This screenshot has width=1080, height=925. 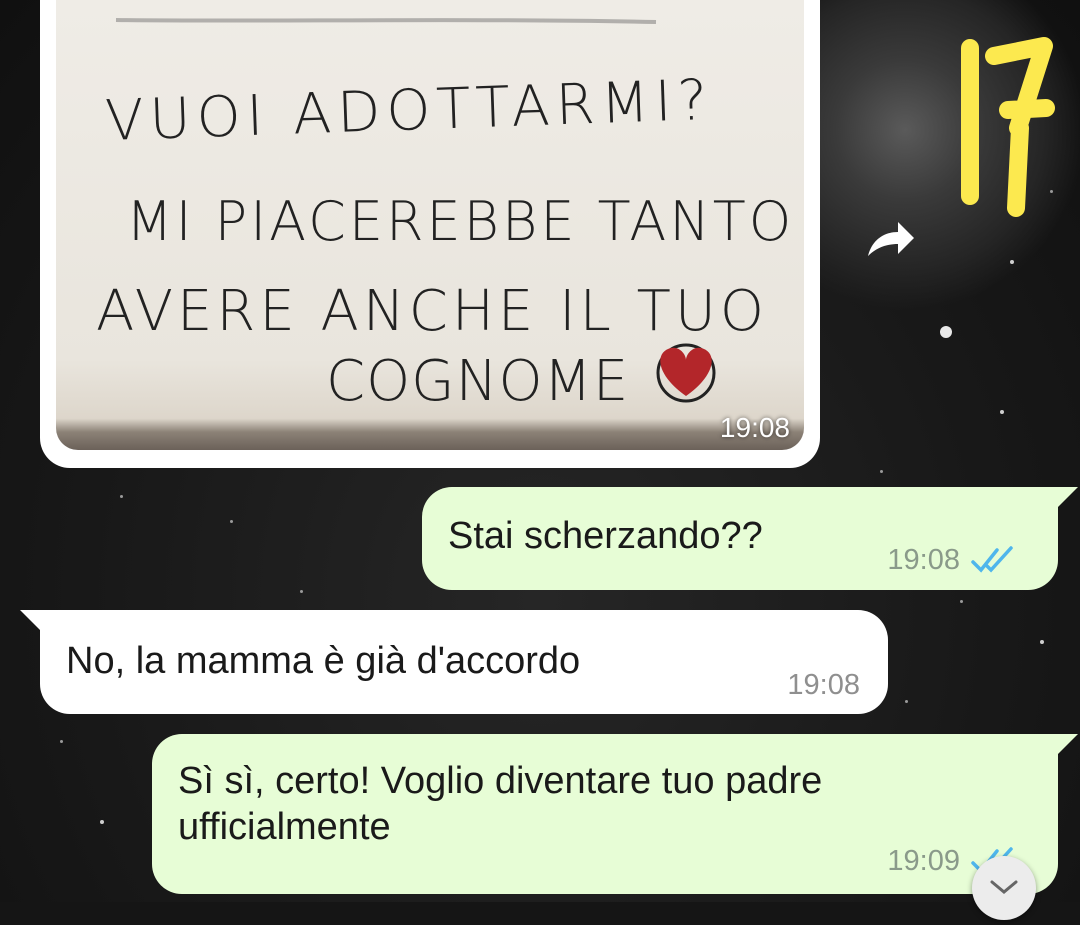 What do you see at coordinates (923, 861) in the screenshot?
I see `message-time: 19:09` at bounding box center [923, 861].